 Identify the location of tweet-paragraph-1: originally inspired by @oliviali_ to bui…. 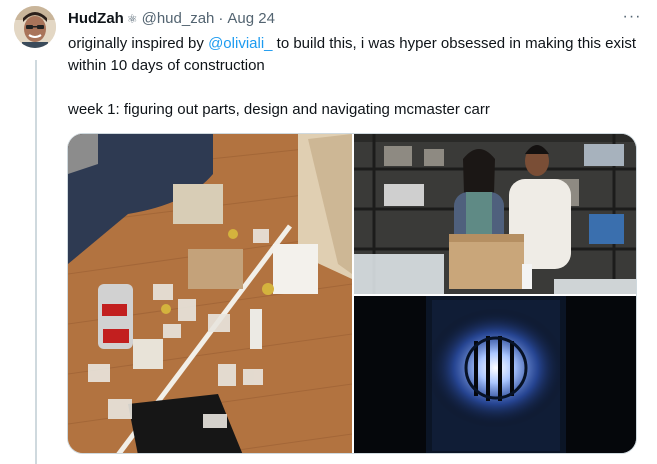
(357, 55).